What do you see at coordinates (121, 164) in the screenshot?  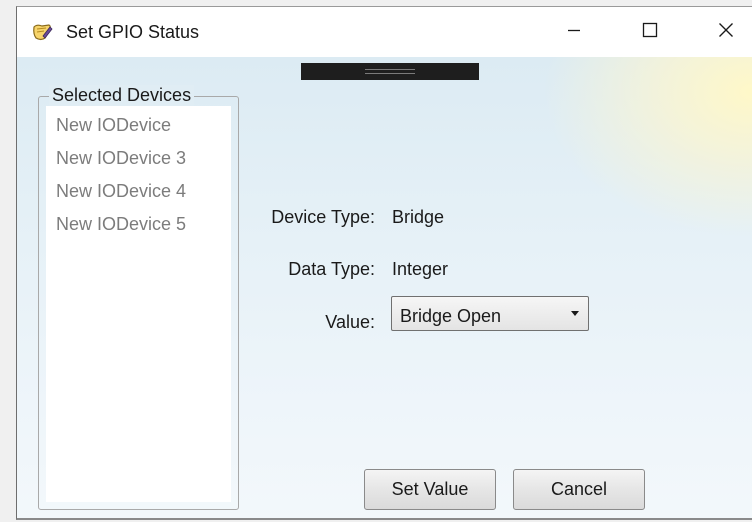 I see `list-item: New IODevice 3` at bounding box center [121, 164].